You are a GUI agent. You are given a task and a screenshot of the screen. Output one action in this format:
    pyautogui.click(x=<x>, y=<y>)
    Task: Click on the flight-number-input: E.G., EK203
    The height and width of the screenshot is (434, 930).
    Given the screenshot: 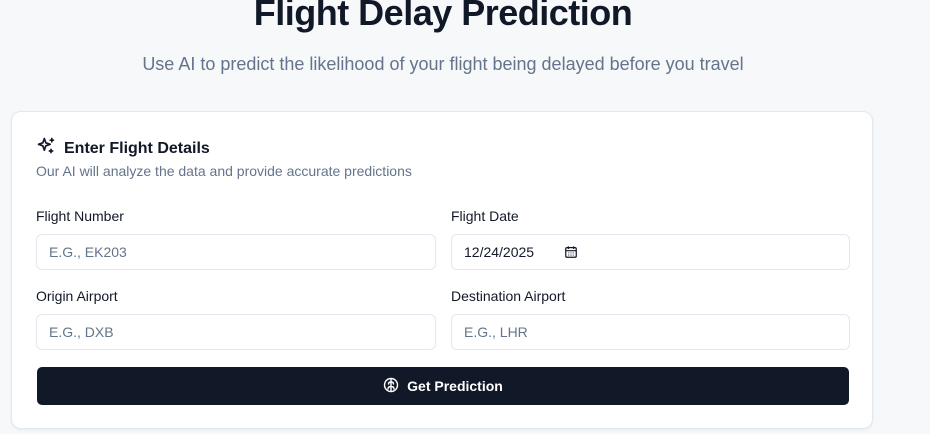 What is the action you would take?
    pyautogui.click(x=236, y=252)
    